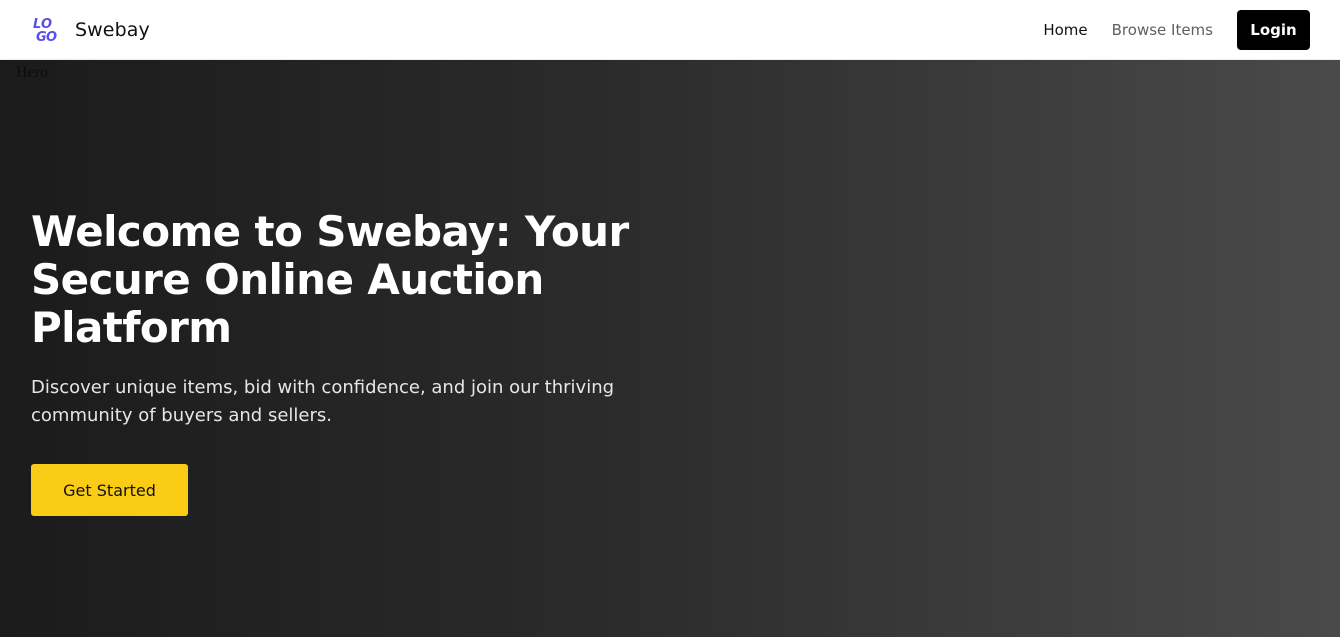  What do you see at coordinates (1162, 30) in the screenshot?
I see `nav-link-browse-items: Browse Items` at bounding box center [1162, 30].